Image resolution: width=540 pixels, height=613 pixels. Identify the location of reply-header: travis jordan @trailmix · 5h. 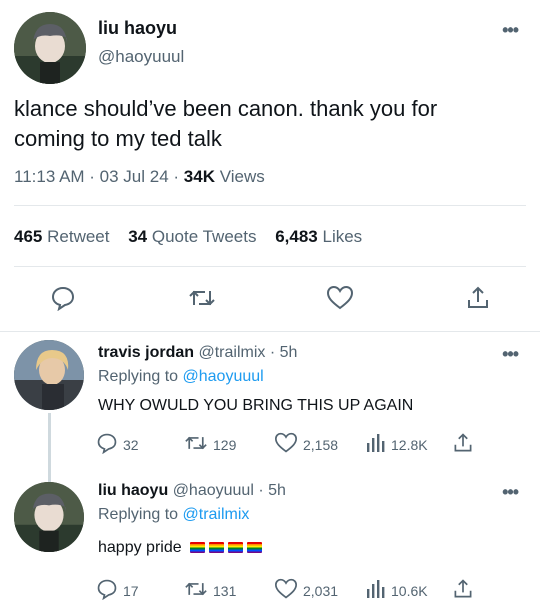
(197, 353).